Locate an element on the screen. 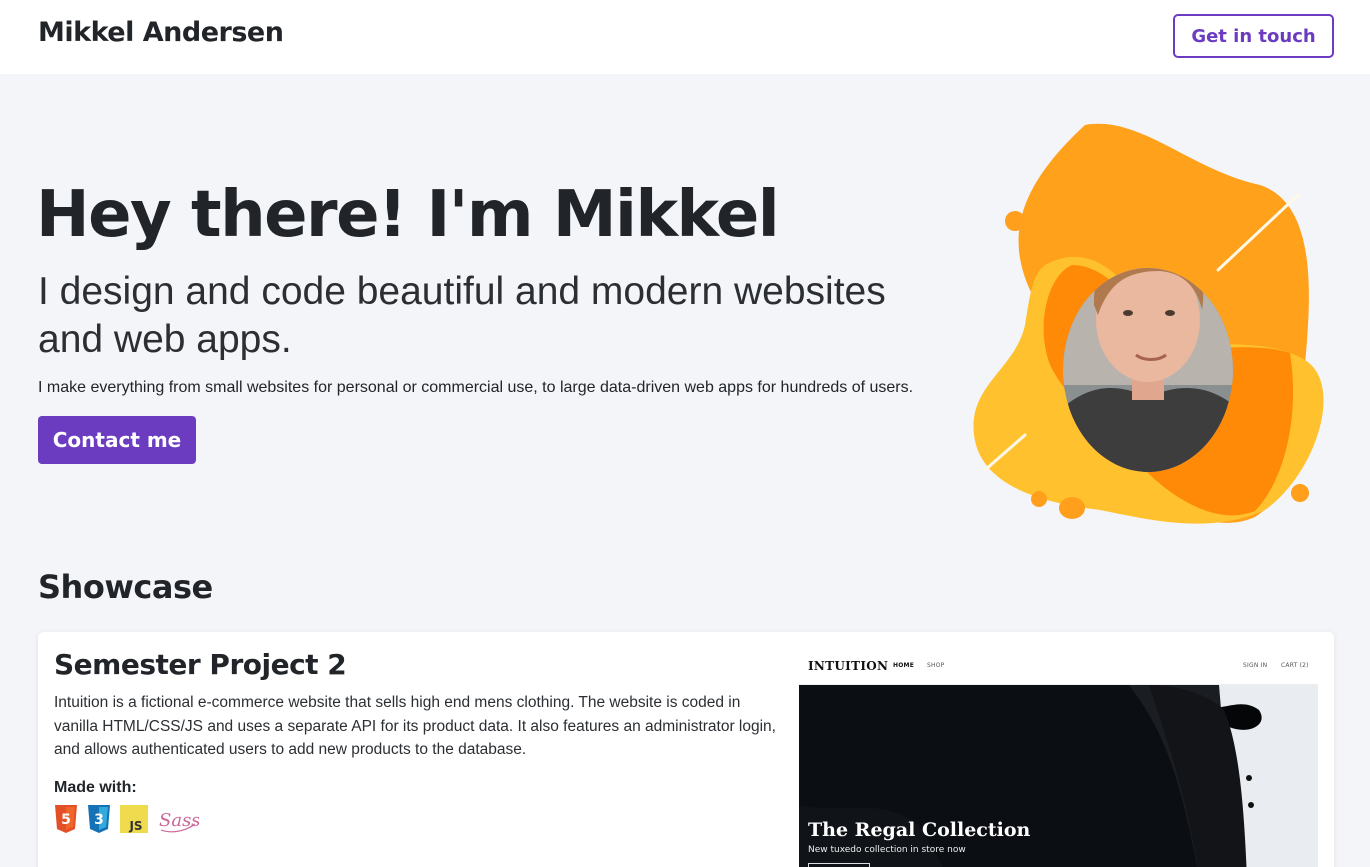 The image size is (1370, 867). hero-illustration is located at coordinates (1150, 325).